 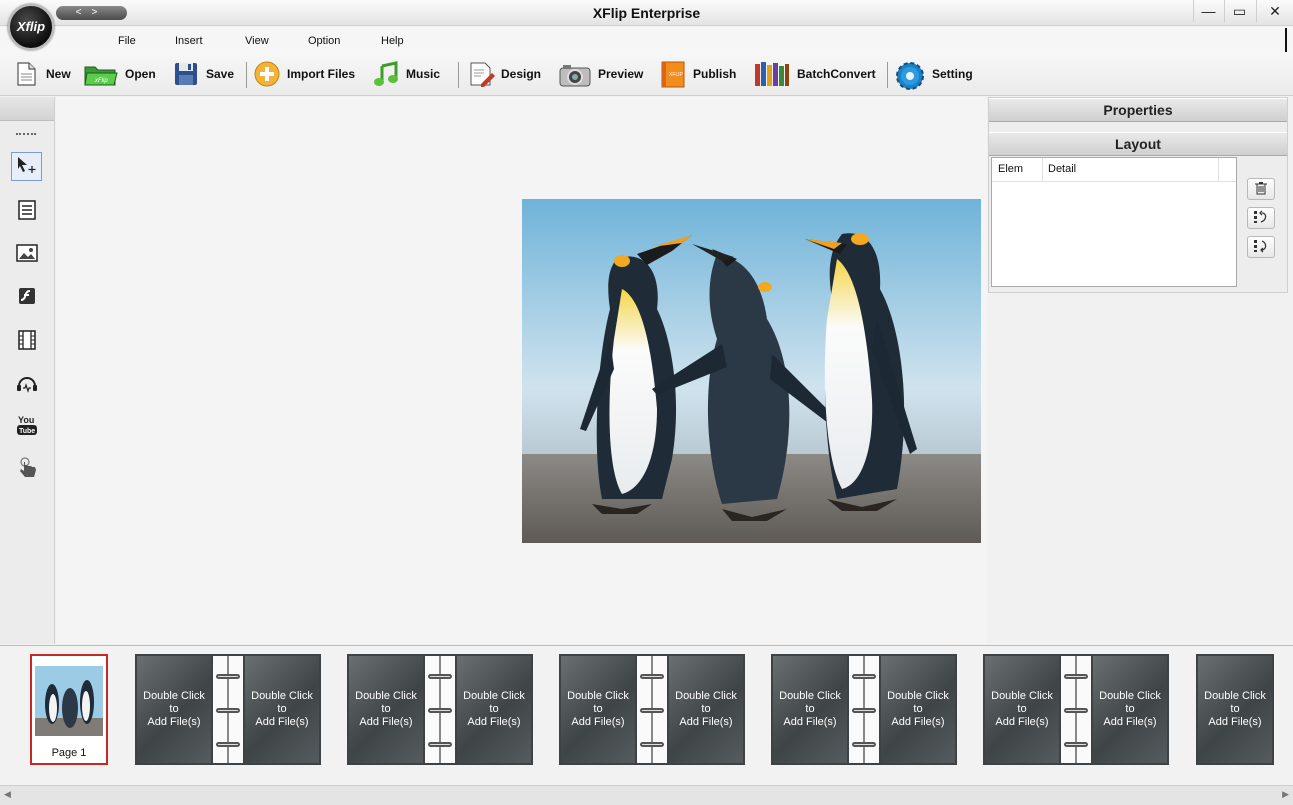 I want to click on layout-list: Elem Detail, so click(x=1114, y=222).